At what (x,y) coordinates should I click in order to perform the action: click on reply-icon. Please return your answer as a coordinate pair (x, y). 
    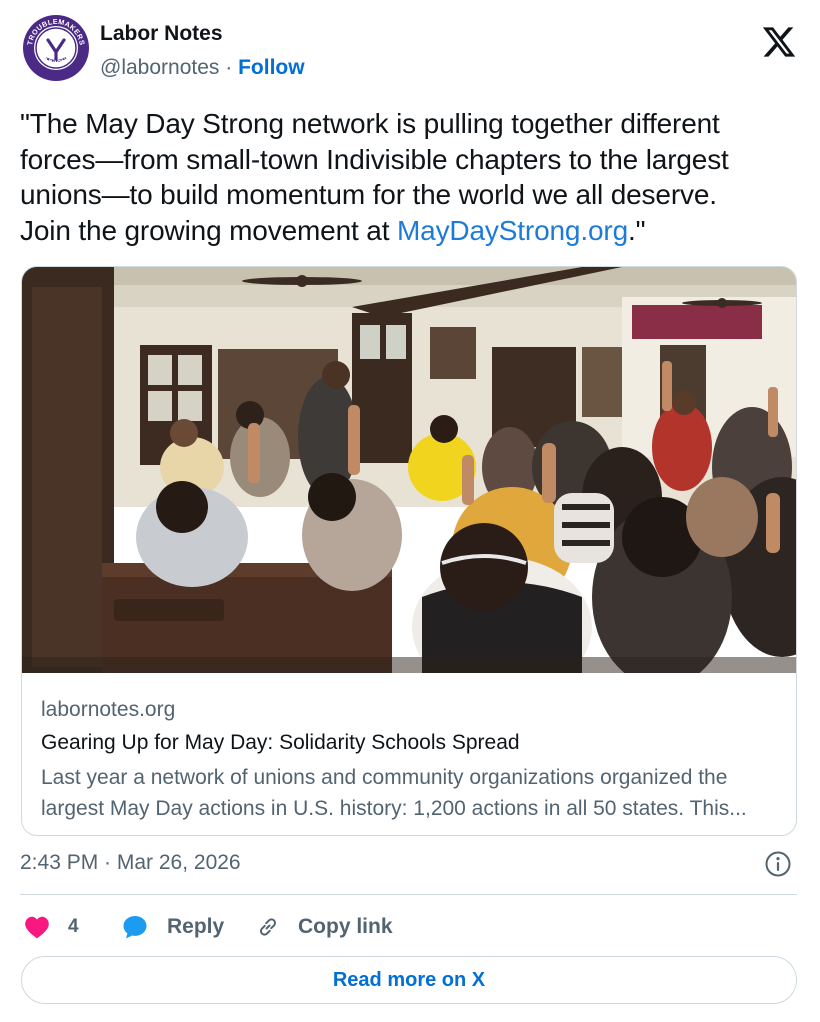
    Looking at the image, I should click on (135, 927).